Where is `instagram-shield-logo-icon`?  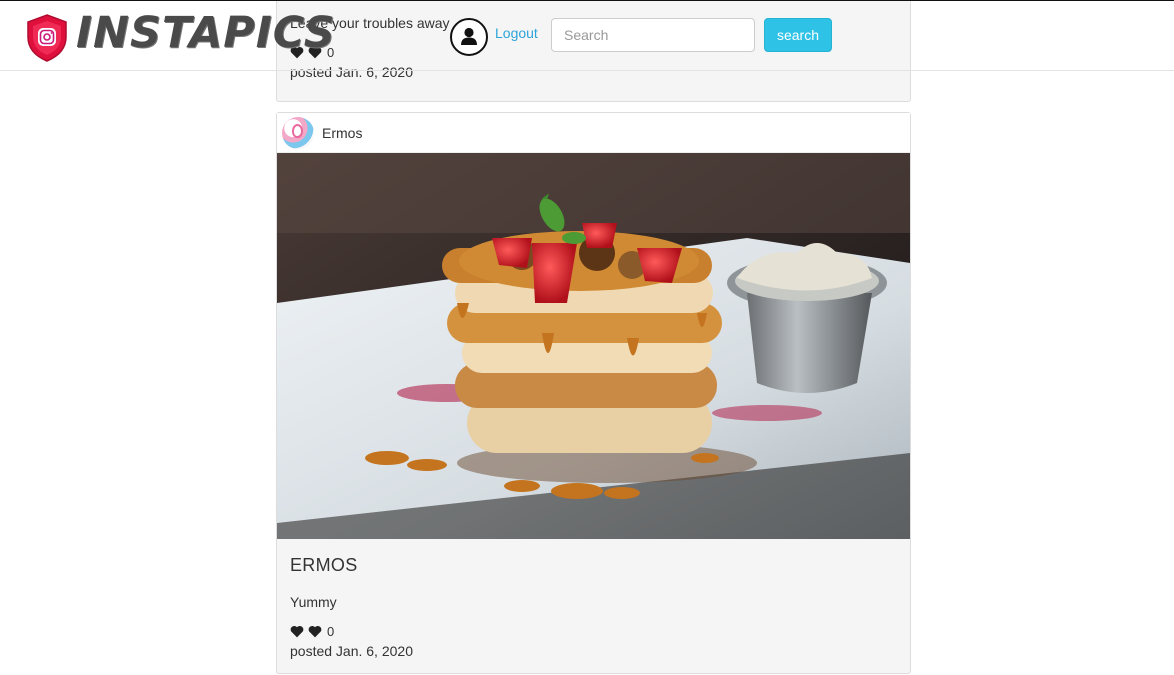
instagram-shield-logo-icon is located at coordinates (47, 38).